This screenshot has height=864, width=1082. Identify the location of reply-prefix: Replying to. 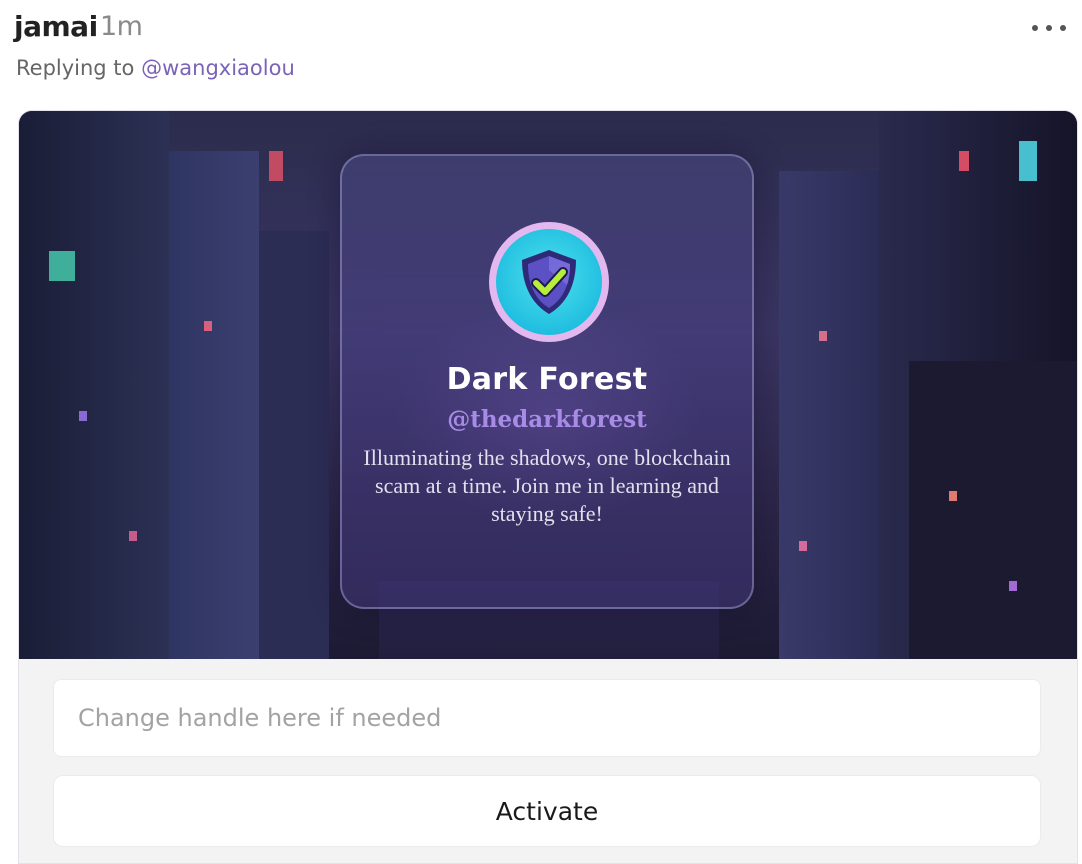
(75, 68).